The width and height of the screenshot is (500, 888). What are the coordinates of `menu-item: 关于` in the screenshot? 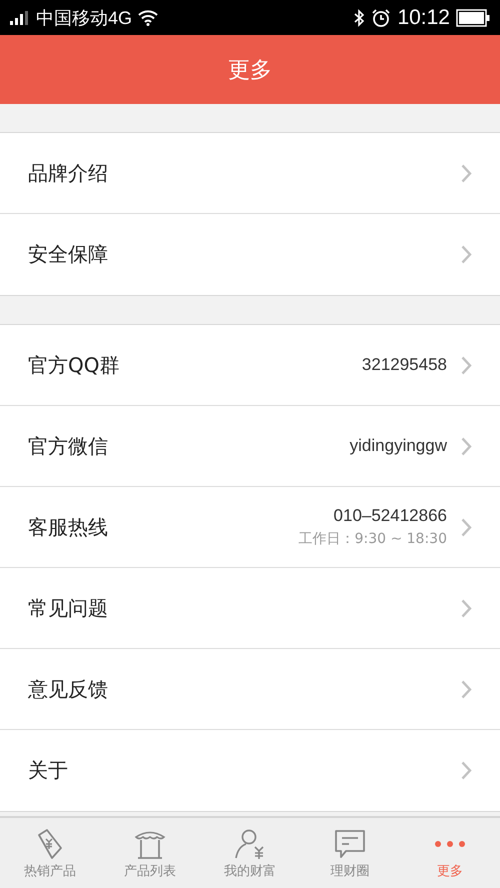 It's located at (250, 770).